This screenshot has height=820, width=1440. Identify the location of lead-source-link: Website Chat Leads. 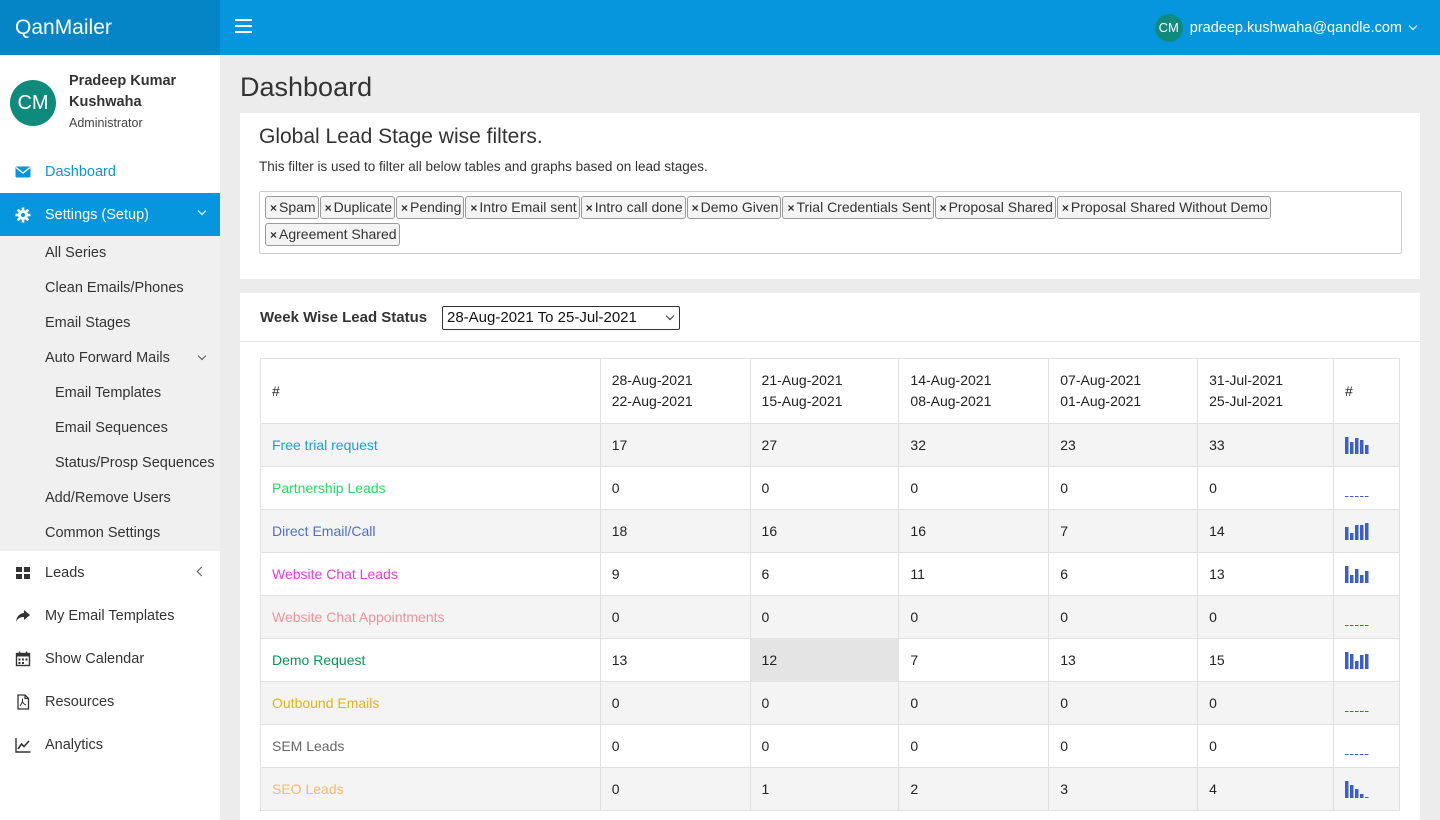
(335, 574).